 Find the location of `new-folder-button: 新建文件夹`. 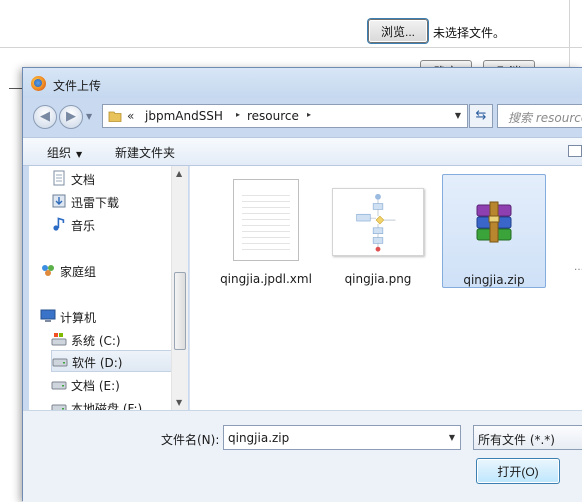

new-folder-button: 新建文件夹 is located at coordinates (145, 152).